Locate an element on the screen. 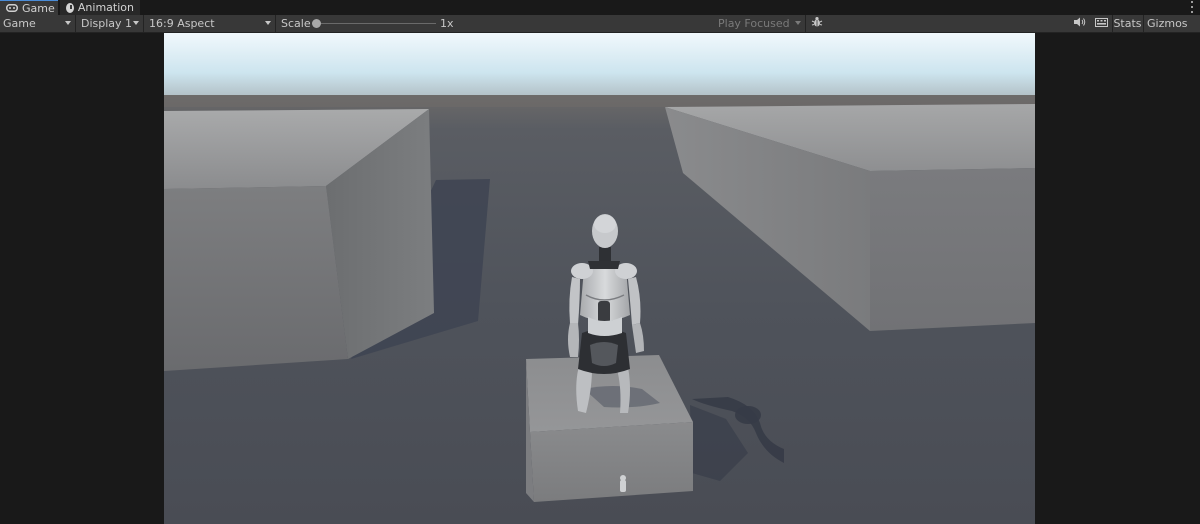  tab-game-label: Game is located at coordinates (38, 8).